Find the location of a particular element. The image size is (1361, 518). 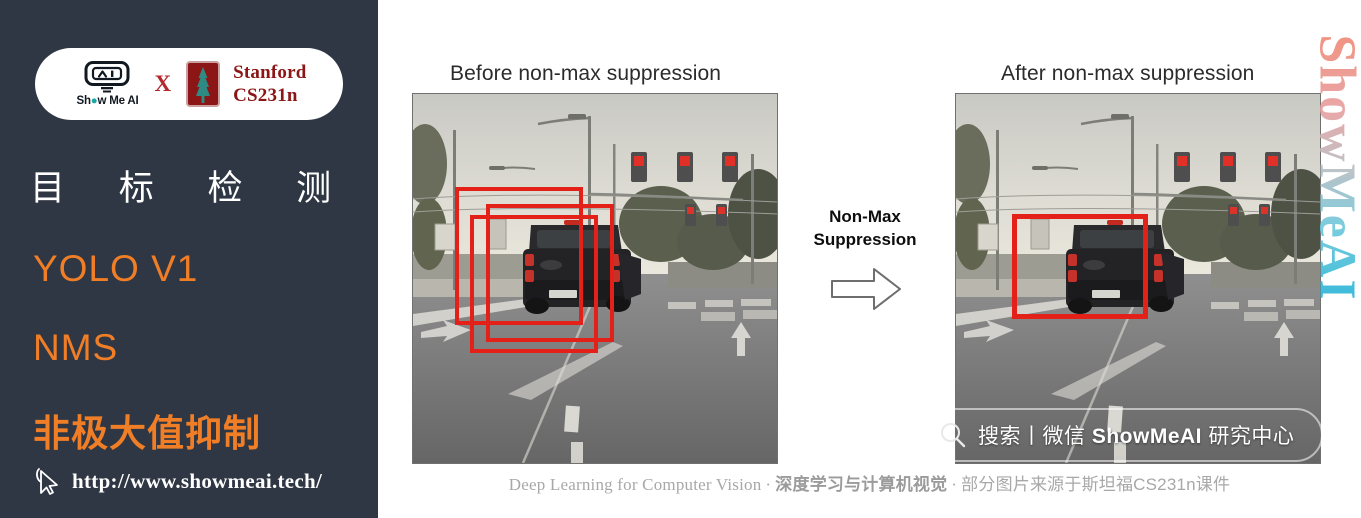

stanford-line-1: Stanford is located at coordinates (270, 72).